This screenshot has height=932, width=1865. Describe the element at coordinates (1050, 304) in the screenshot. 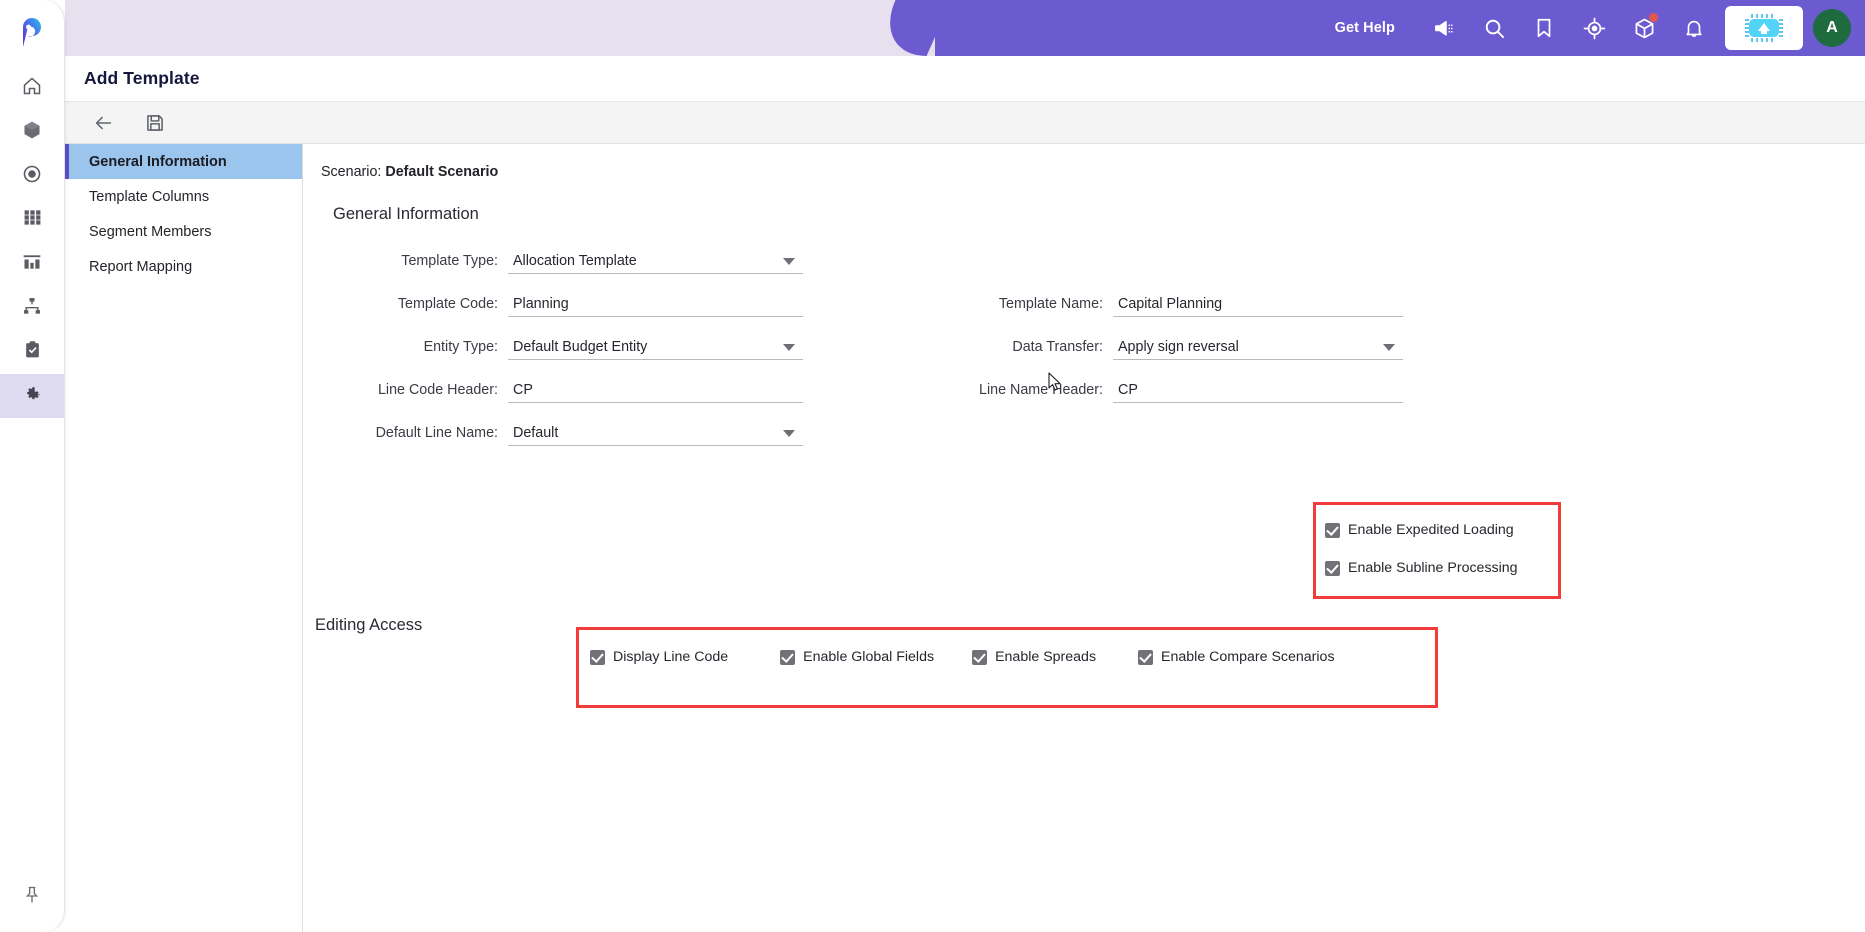

I see `field-label: Template Name:` at that location.